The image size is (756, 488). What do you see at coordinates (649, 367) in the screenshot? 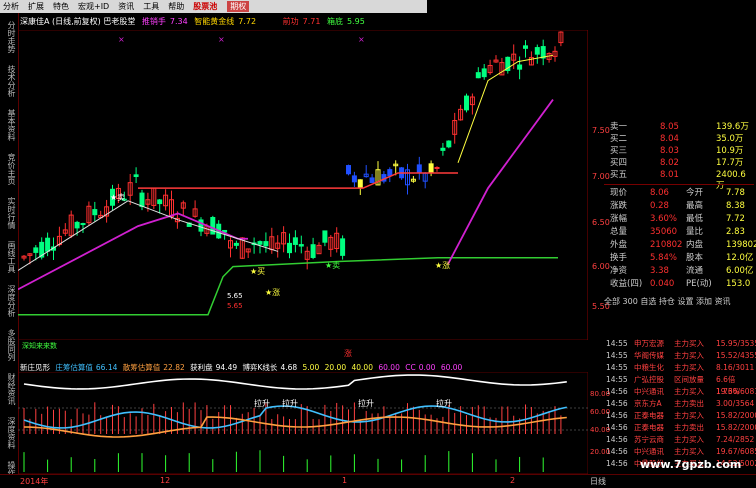
I see `tick-name: 中粮生化` at bounding box center [649, 367].